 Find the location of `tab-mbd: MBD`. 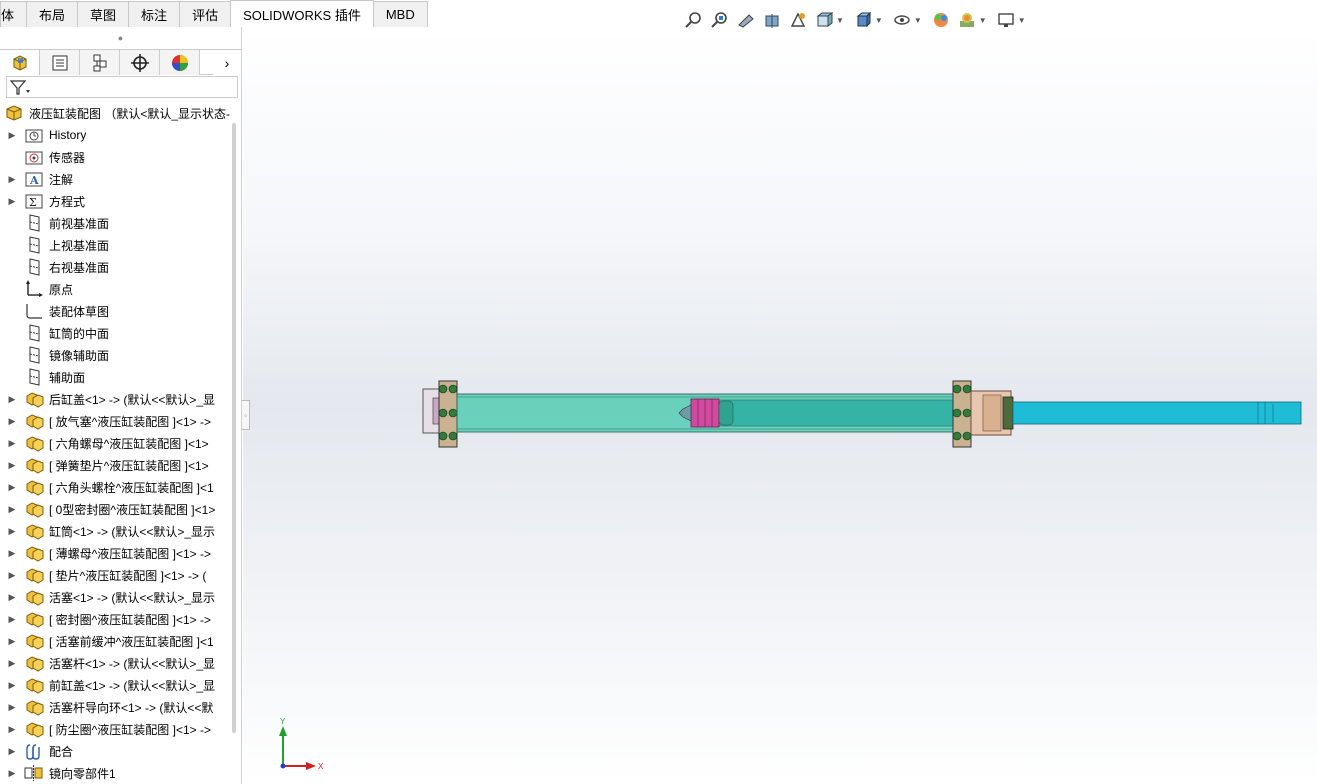

tab-mbd: MBD is located at coordinates (400, 14).